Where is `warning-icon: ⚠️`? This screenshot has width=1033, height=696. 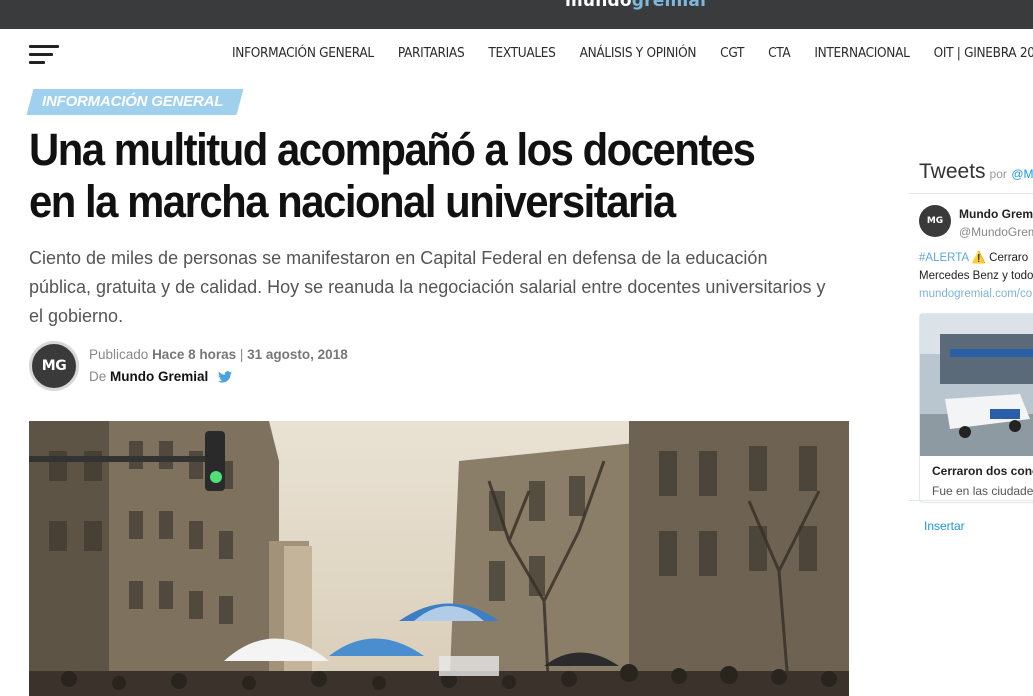 warning-icon: ⚠️ is located at coordinates (978, 258).